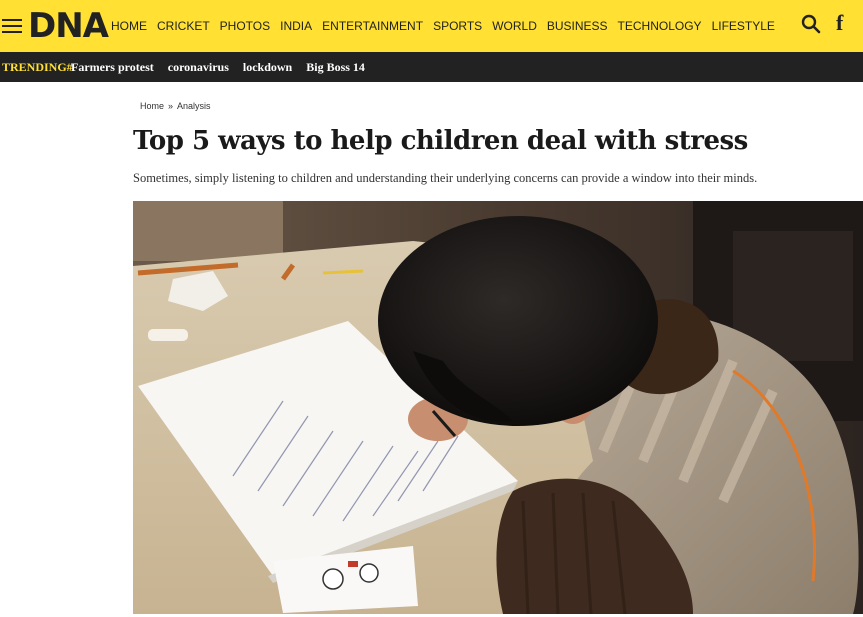 Image resolution: width=863 pixels, height=617 pixels. I want to click on nav-item-india: INDIA, so click(296, 26).